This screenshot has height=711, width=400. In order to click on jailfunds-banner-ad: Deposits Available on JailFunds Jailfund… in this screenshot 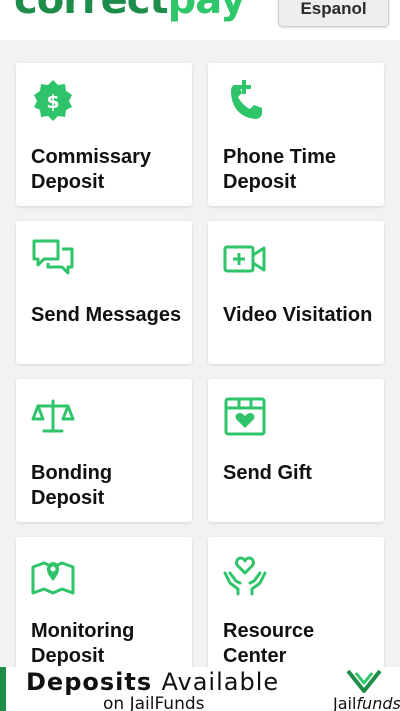, I will do `click(200, 689)`.